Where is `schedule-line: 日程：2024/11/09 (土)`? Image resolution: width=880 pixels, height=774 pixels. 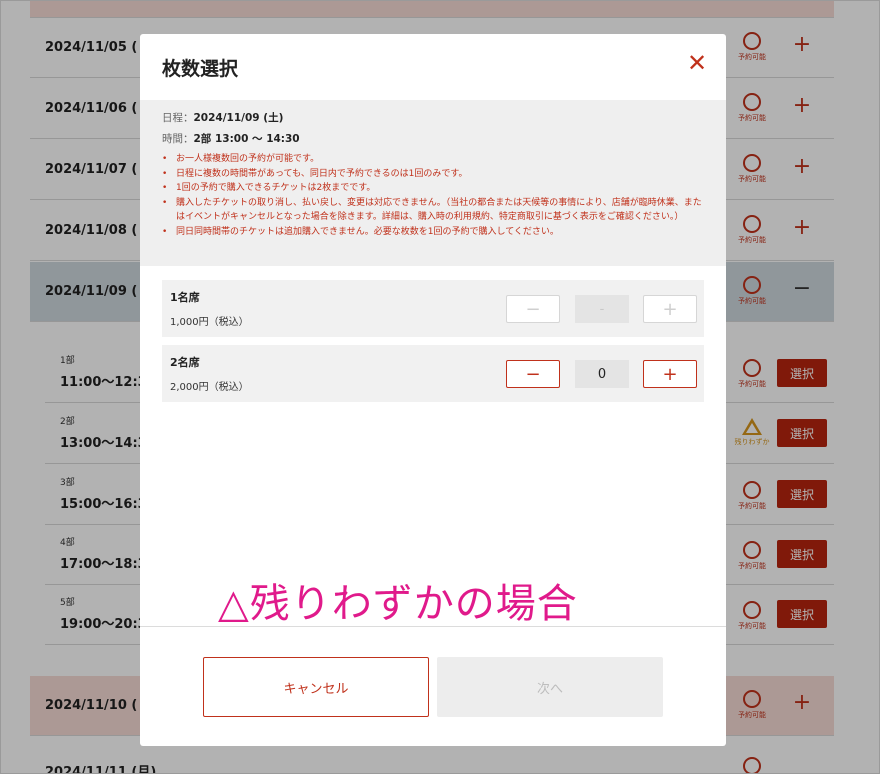
schedule-line: 日程：2024/11/09 (土) is located at coordinates (433, 117).